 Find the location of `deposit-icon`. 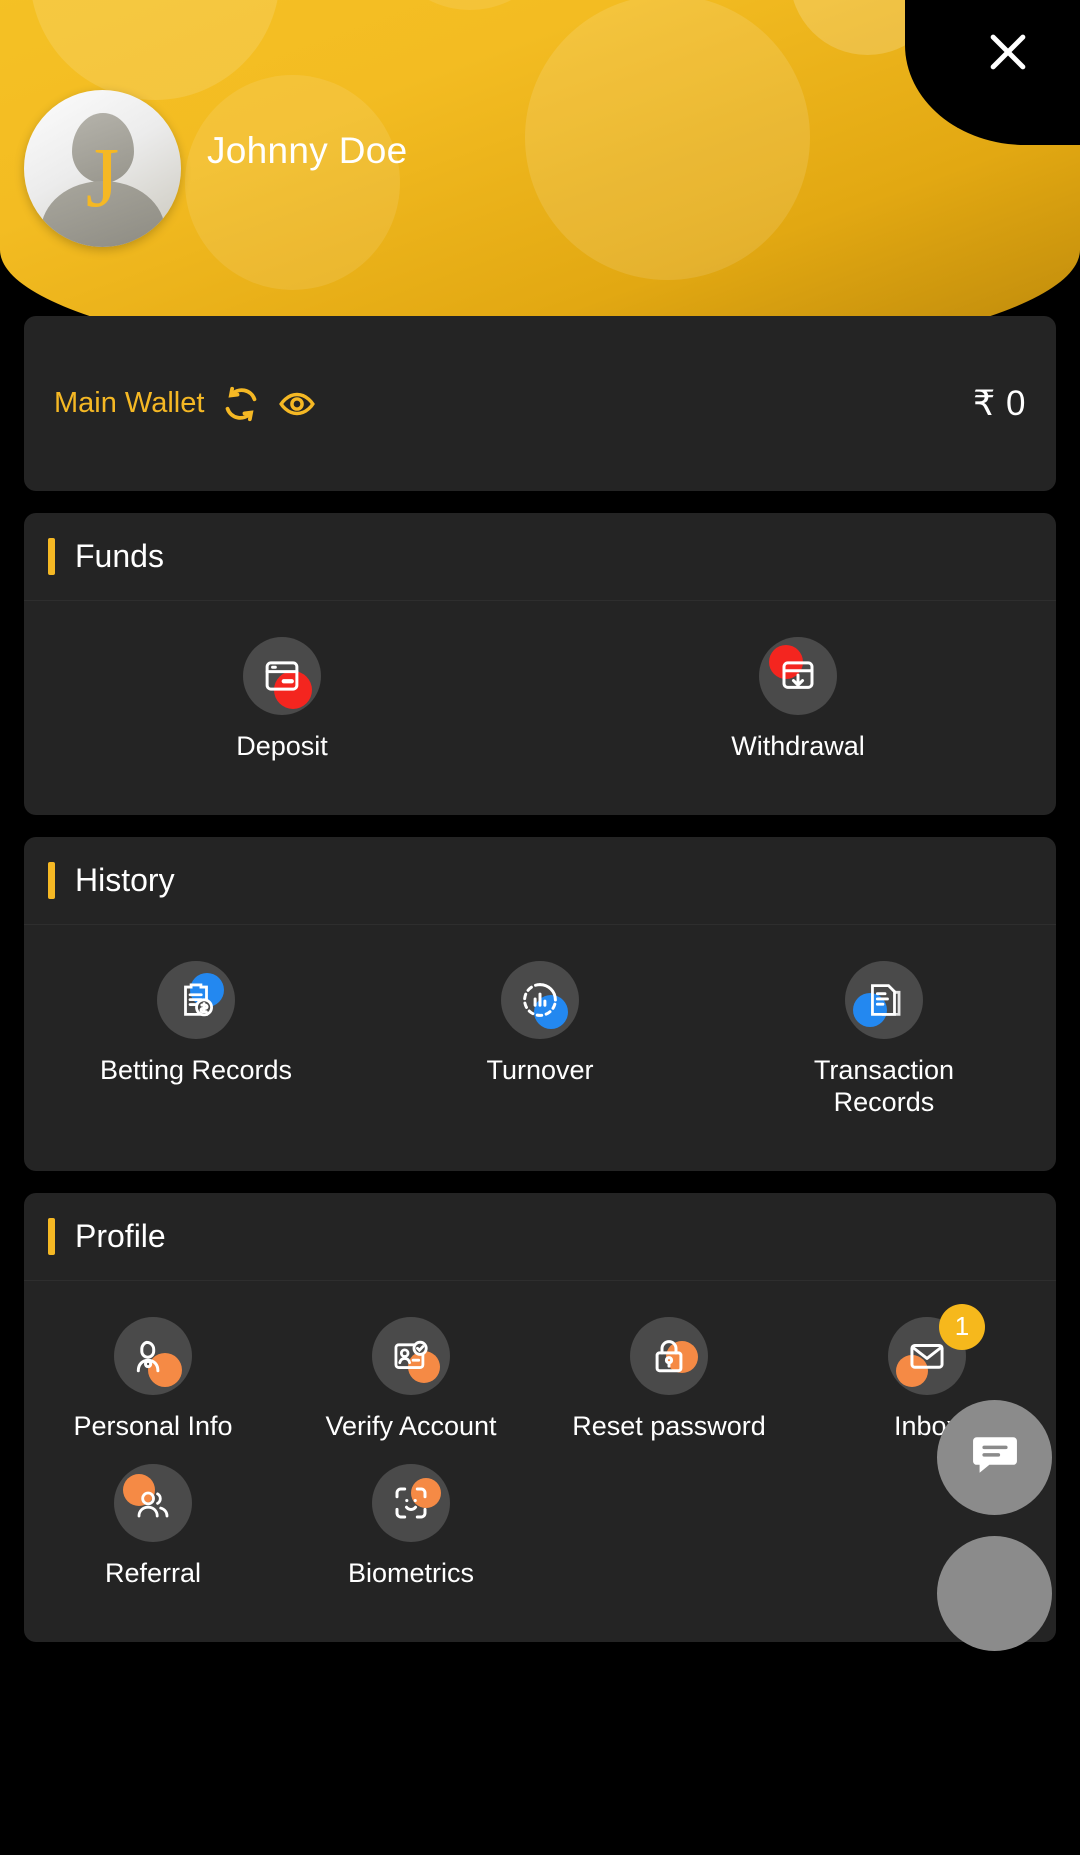

deposit-icon is located at coordinates (282, 676).